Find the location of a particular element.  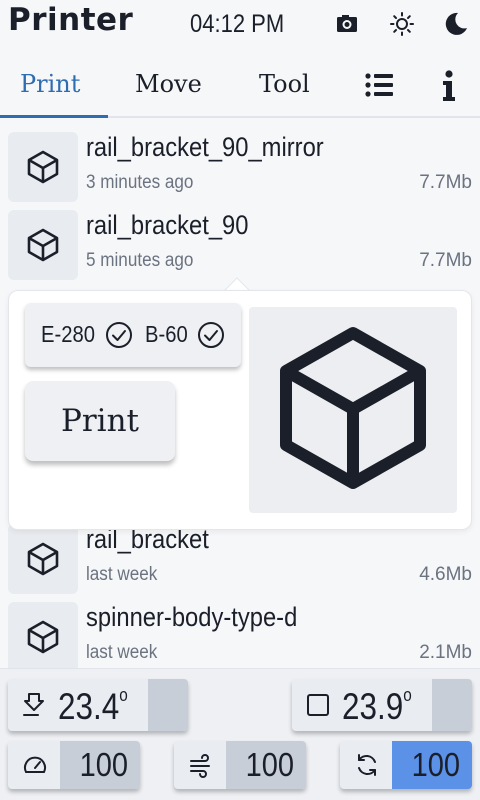

bed-temp: 23.9o is located at coordinates (382, 705).